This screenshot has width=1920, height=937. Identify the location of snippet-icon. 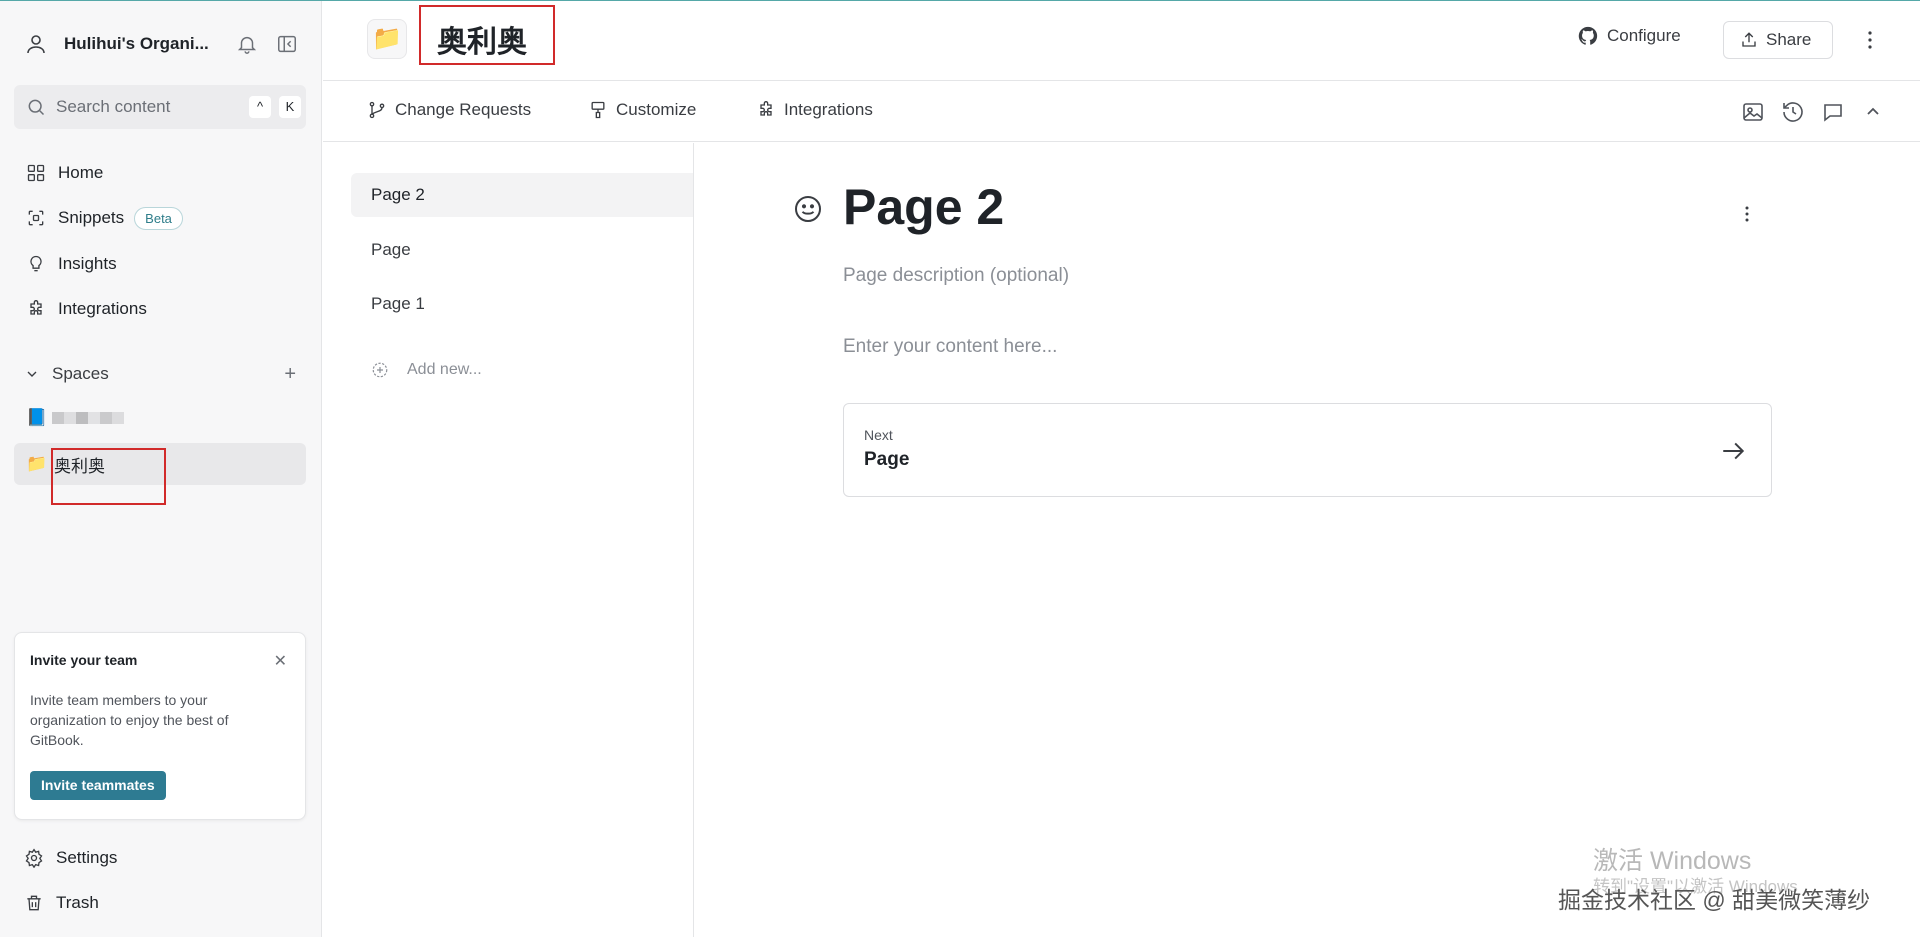
(36, 218).